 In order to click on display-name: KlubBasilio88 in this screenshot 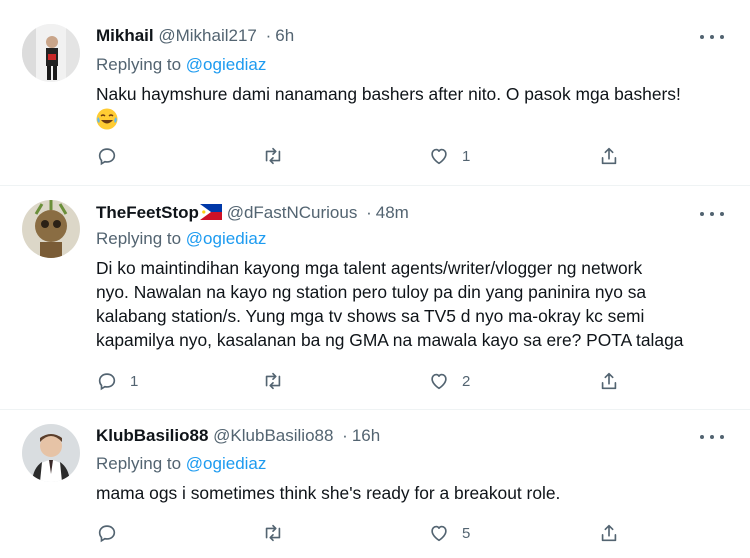, I will do `click(152, 435)`.